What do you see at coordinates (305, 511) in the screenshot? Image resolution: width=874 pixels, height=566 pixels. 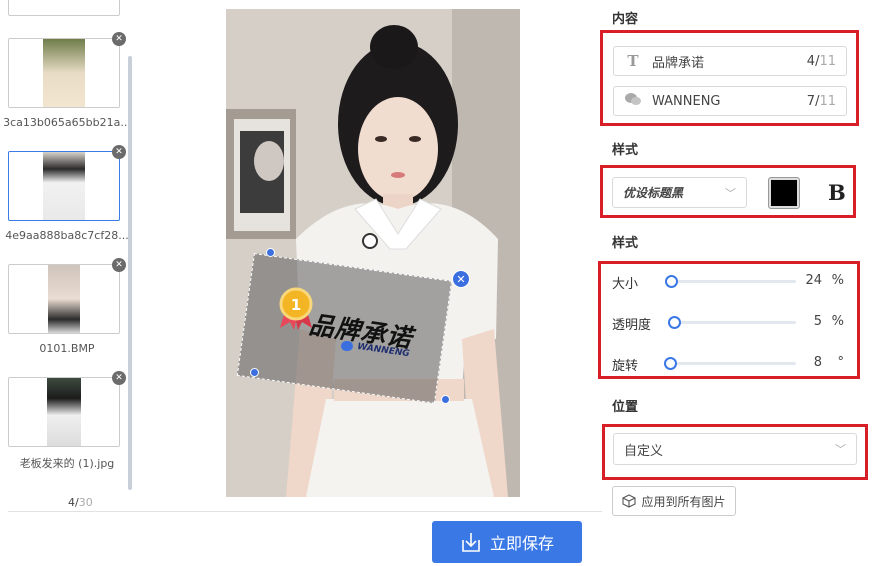 I see `divider` at bounding box center [305, 511].